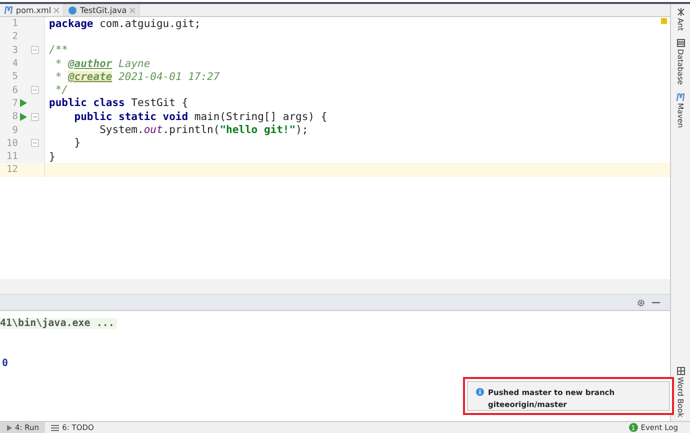 This screenshot has height=433, width=690. Describe the element at coordinates (14, 24) in the screenshot. I see `line-number: 1` at that location.